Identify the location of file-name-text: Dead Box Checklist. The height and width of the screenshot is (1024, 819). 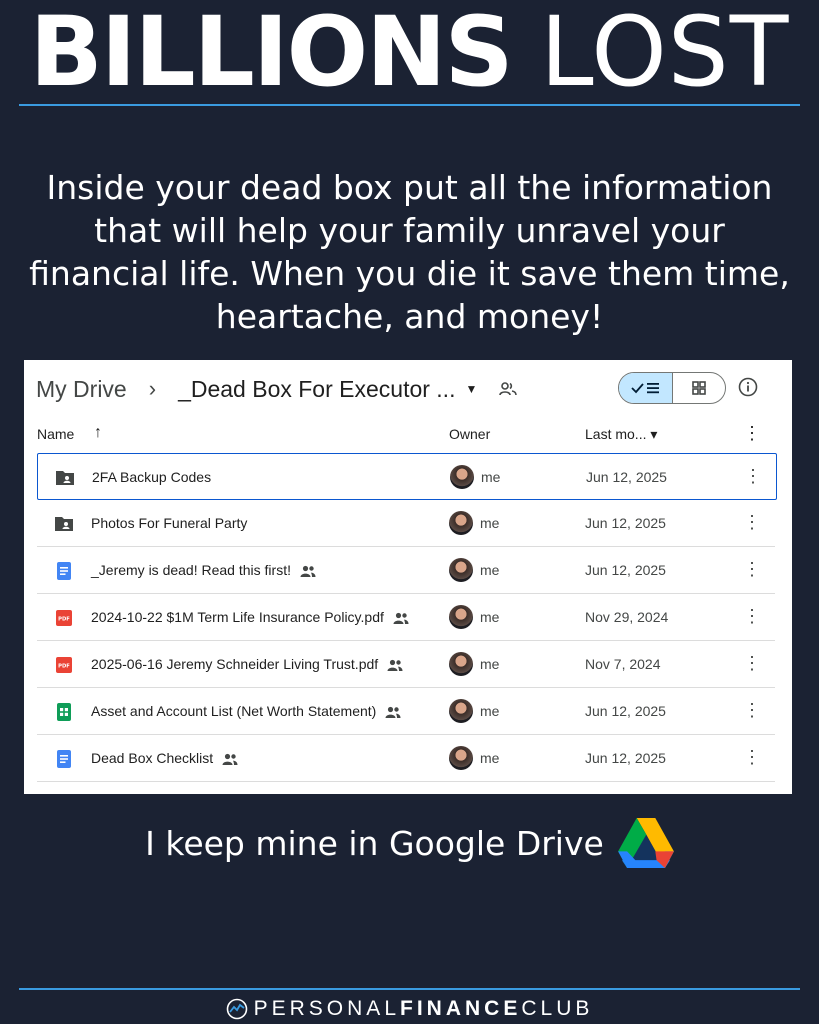
(152, 758).